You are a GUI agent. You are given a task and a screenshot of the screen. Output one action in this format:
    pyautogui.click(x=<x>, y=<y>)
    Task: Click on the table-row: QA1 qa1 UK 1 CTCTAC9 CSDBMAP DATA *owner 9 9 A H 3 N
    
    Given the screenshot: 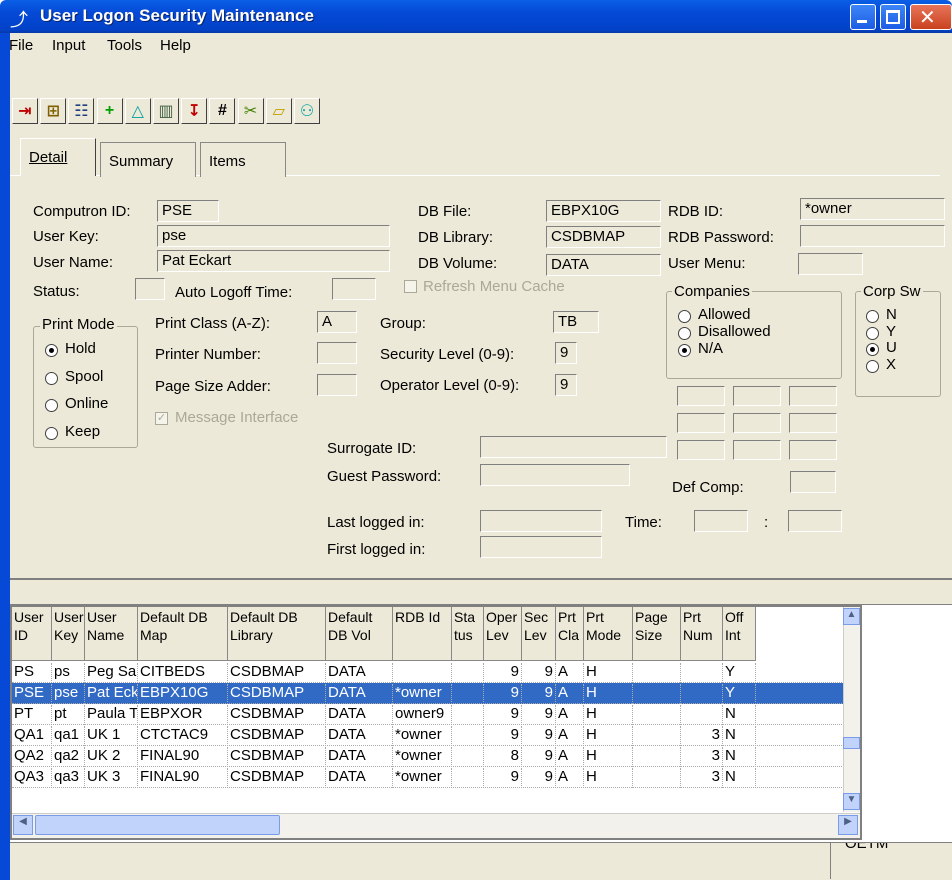 What is the action you would take?
    pyautogui.click(x=436, y=735)
    